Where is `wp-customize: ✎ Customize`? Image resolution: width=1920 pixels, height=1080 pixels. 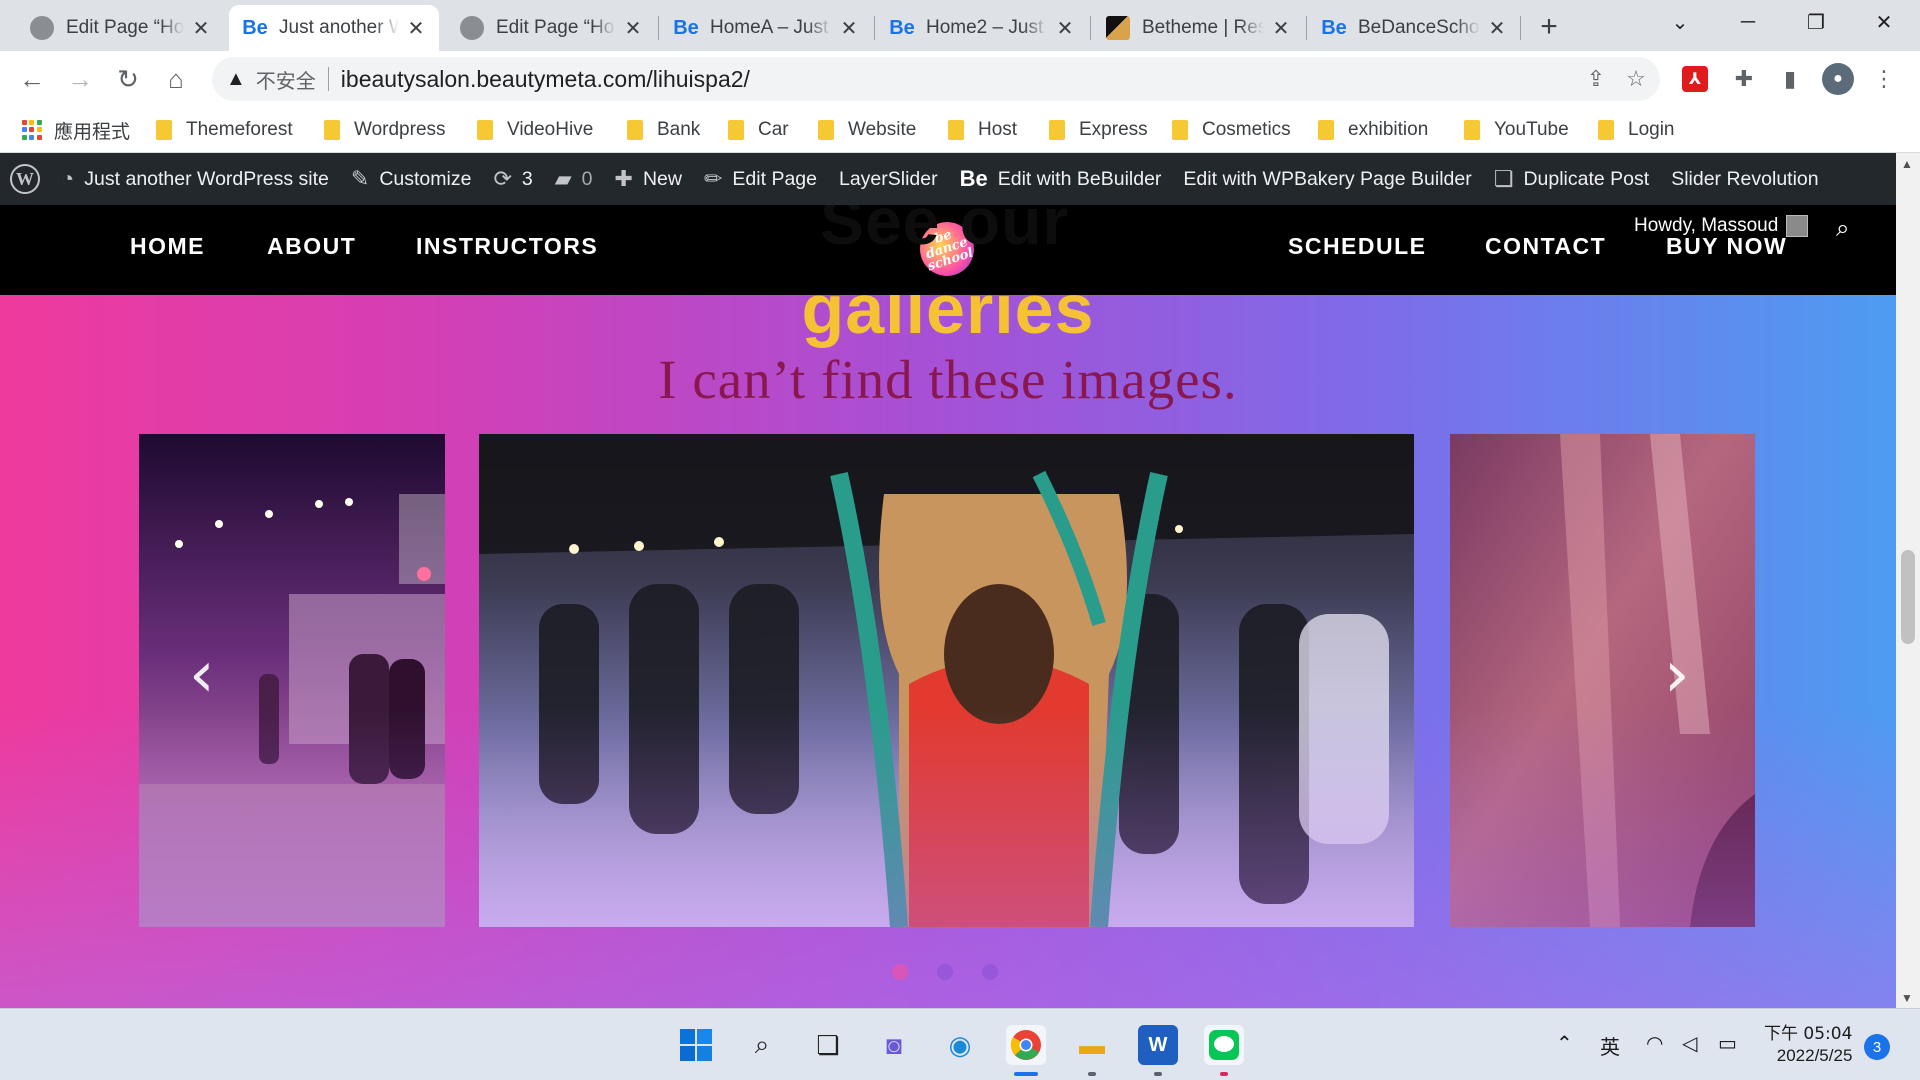 wp-customize: ✎ Customize is located at coordinates (411, 179).